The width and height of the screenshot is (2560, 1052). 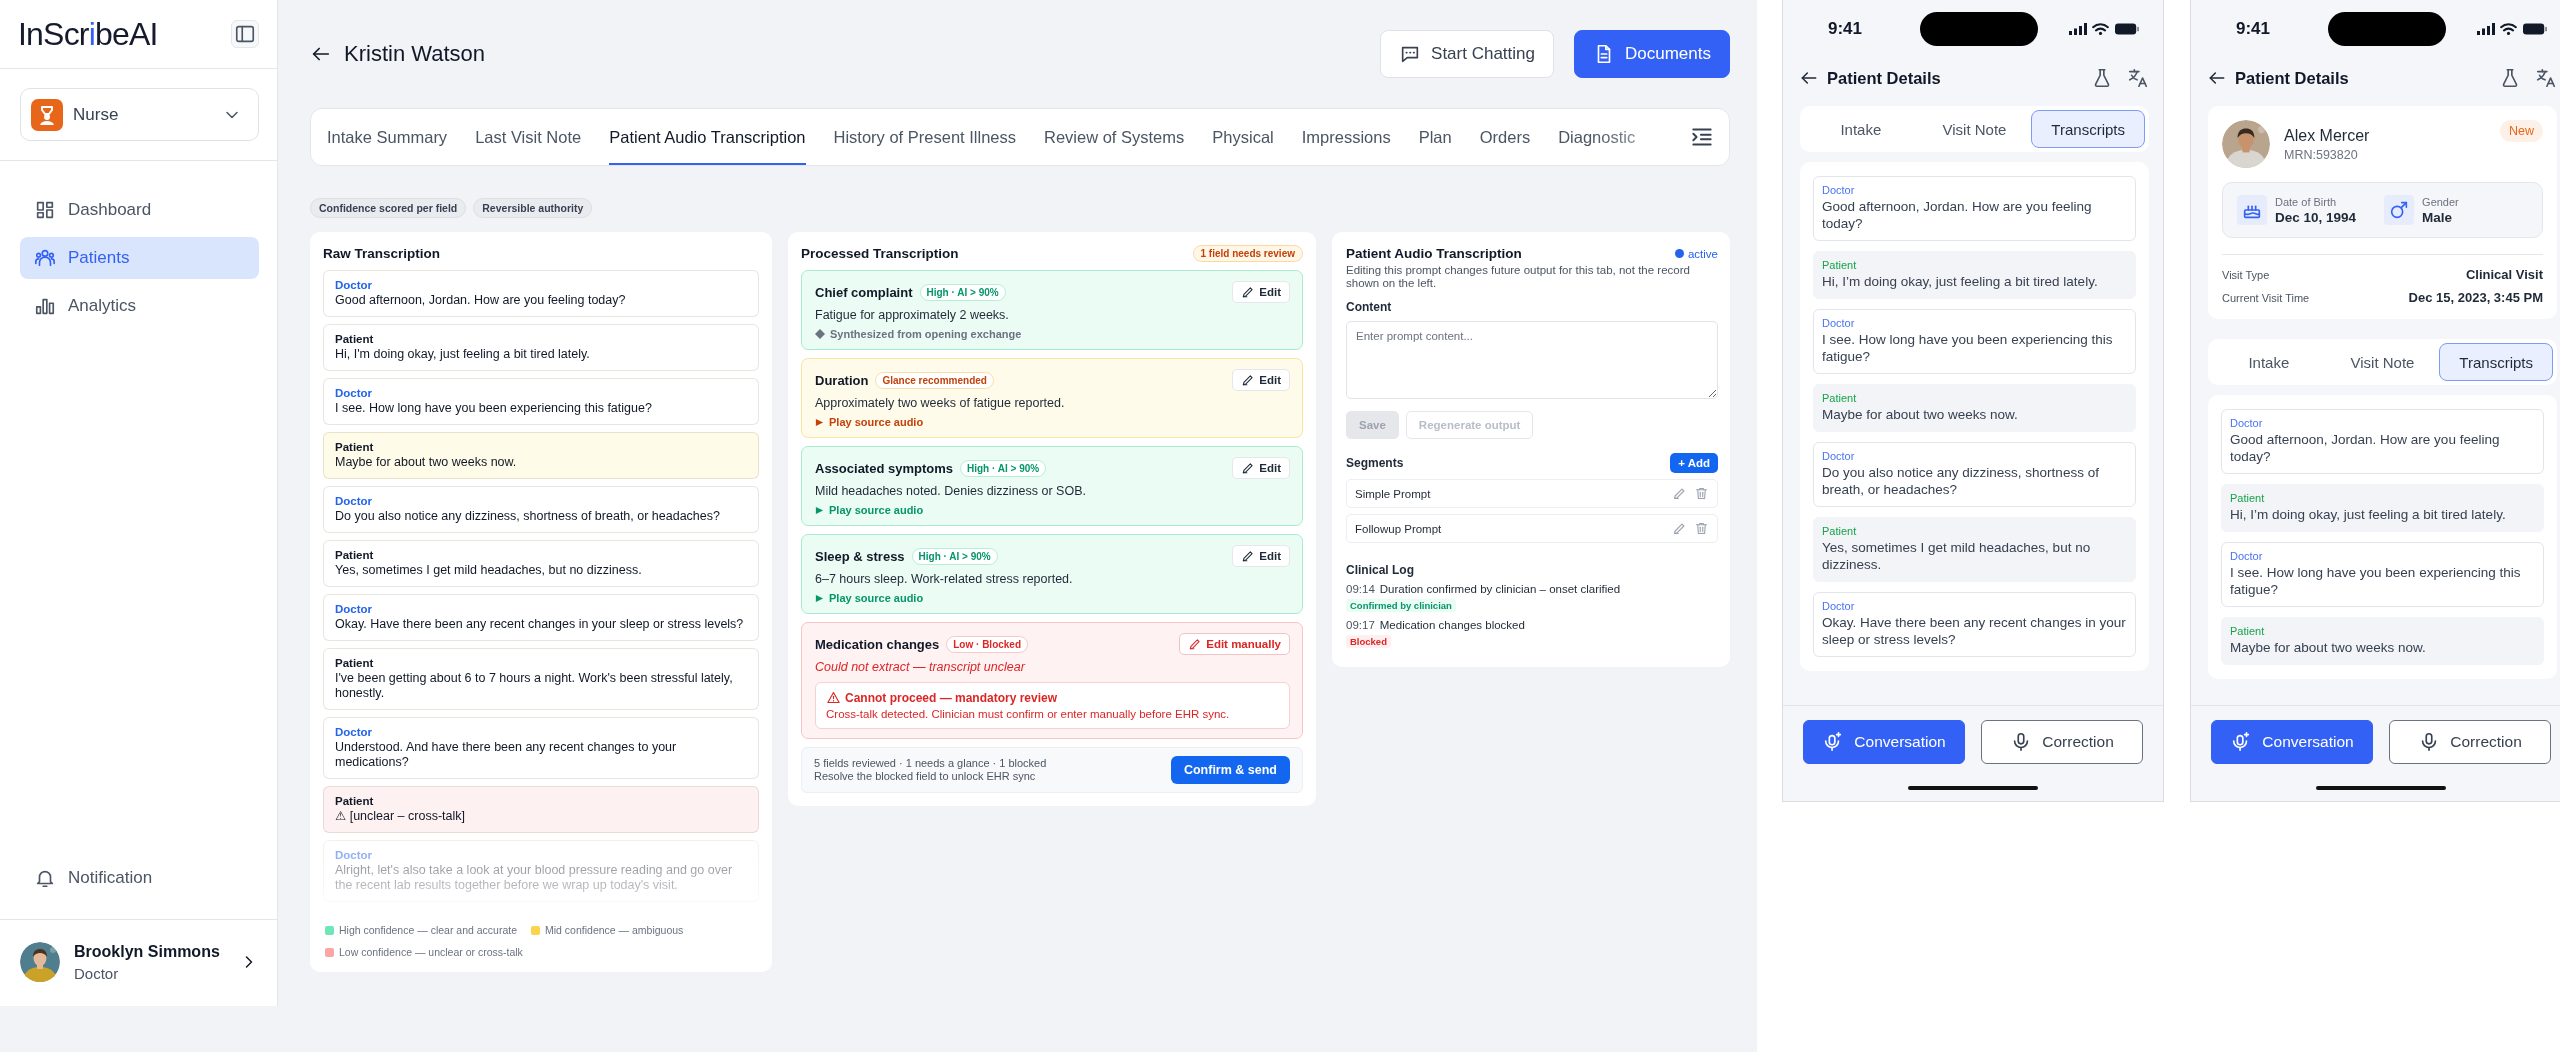 I want to click on panel-title: Raw Transcription, so click(x=382, y=253).